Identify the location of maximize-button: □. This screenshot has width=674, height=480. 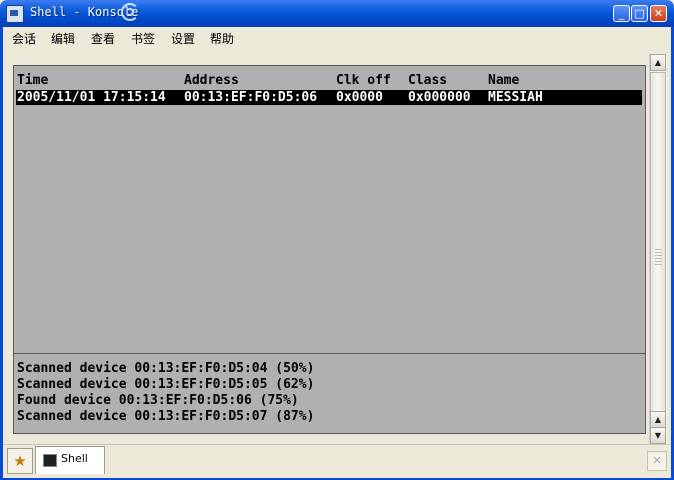
(639, 13).